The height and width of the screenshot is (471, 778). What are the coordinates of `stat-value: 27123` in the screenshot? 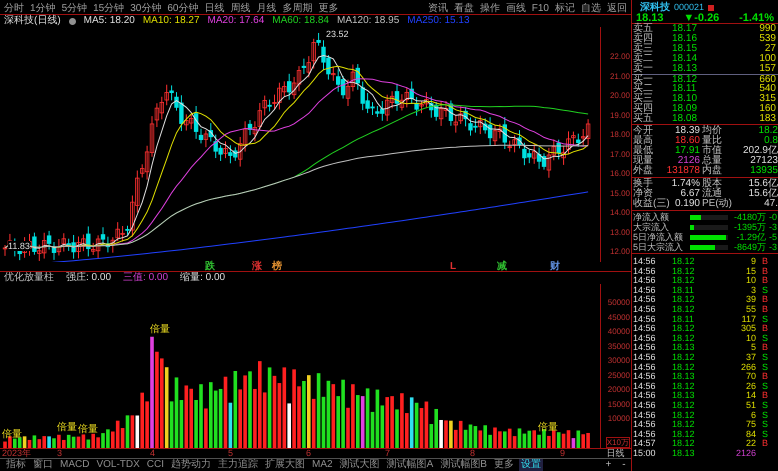 It's located at (763, 161).